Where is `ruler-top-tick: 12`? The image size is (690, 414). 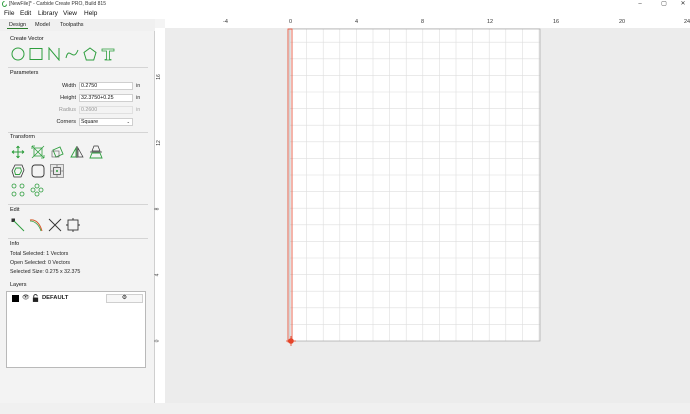 ruler-top-tick: 12 is located at coordinates (490, 22).